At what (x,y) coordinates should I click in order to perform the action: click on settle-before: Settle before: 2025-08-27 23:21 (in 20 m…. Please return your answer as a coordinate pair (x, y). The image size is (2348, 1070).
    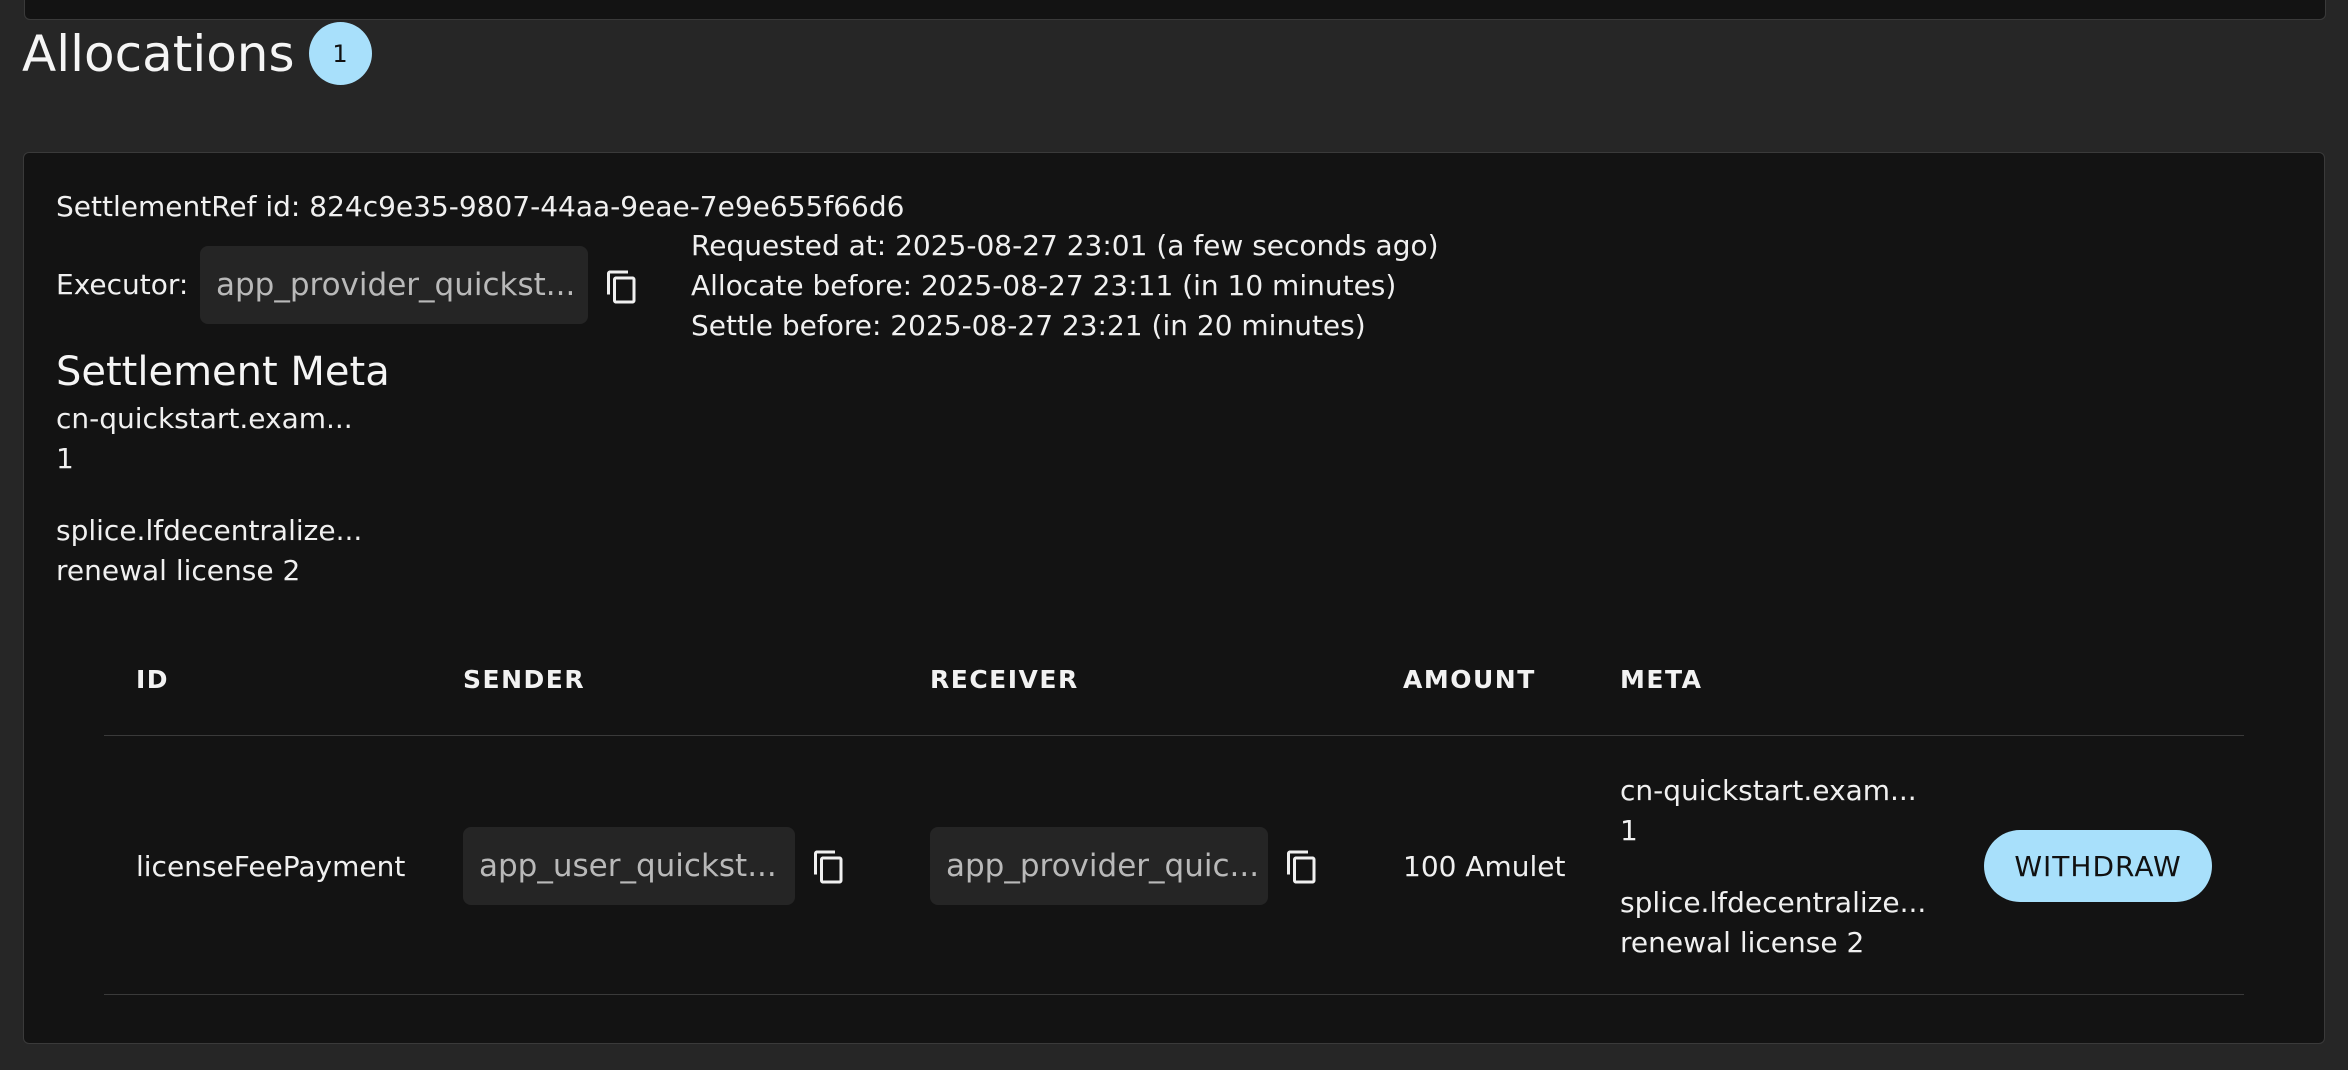
    Looking at the image, I should click on (1028, 325).